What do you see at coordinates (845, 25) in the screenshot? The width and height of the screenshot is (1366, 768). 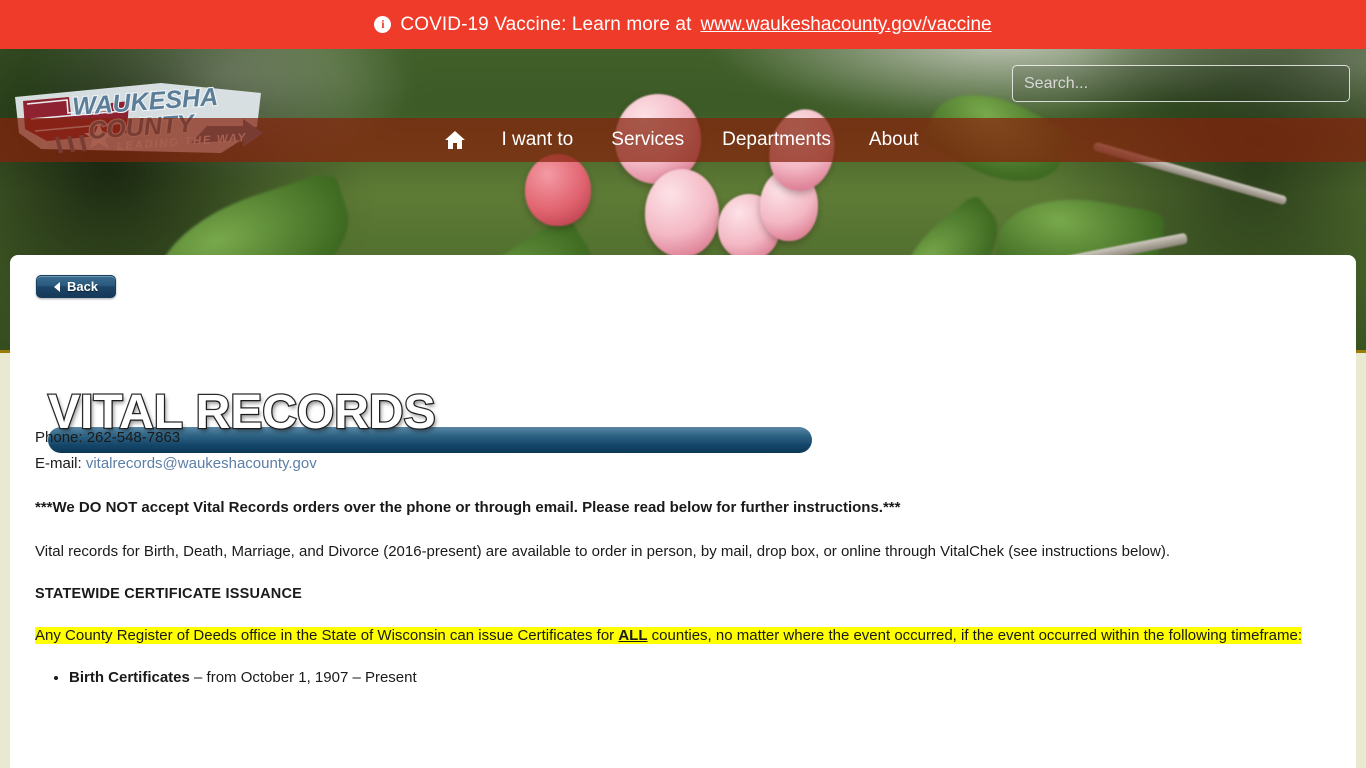 I see `covid-vaccine-link: www.waukeshacounty.gov/vaccine` at bounding box center [845, 25].